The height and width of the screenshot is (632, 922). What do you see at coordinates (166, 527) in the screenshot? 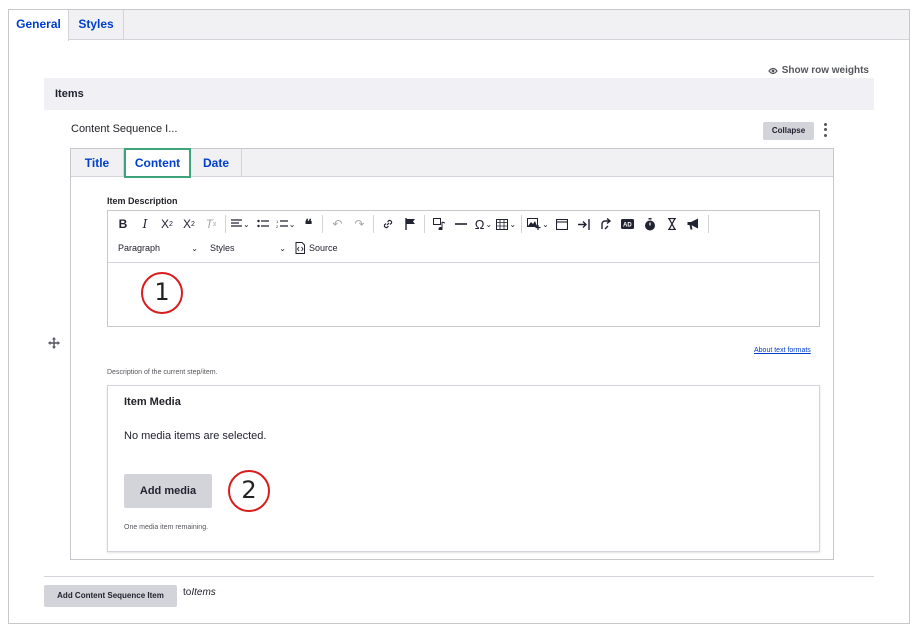
I see `media-remaining-text: One media item remaining.` at bounding box center [166, 527].